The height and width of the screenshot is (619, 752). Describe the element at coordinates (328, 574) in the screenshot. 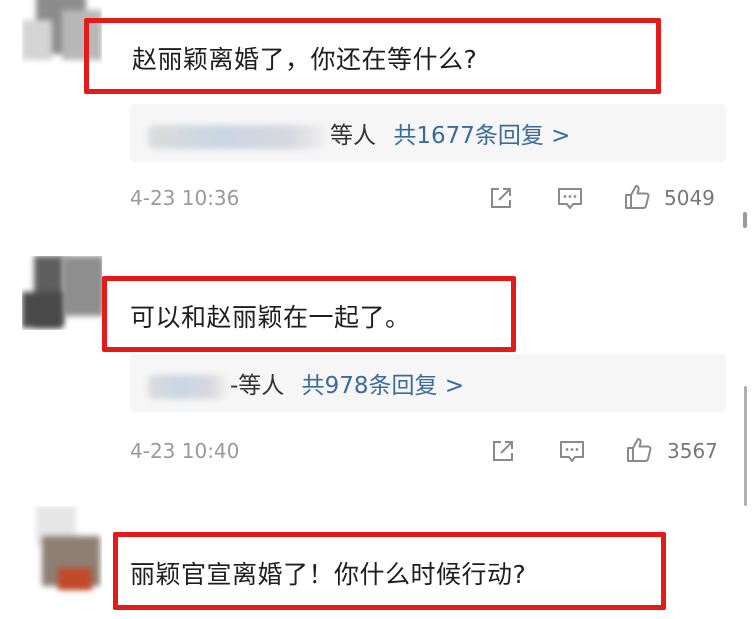

I see `comment-text: 丽颖官宣离婚了！你什么时候行动?` at that location.